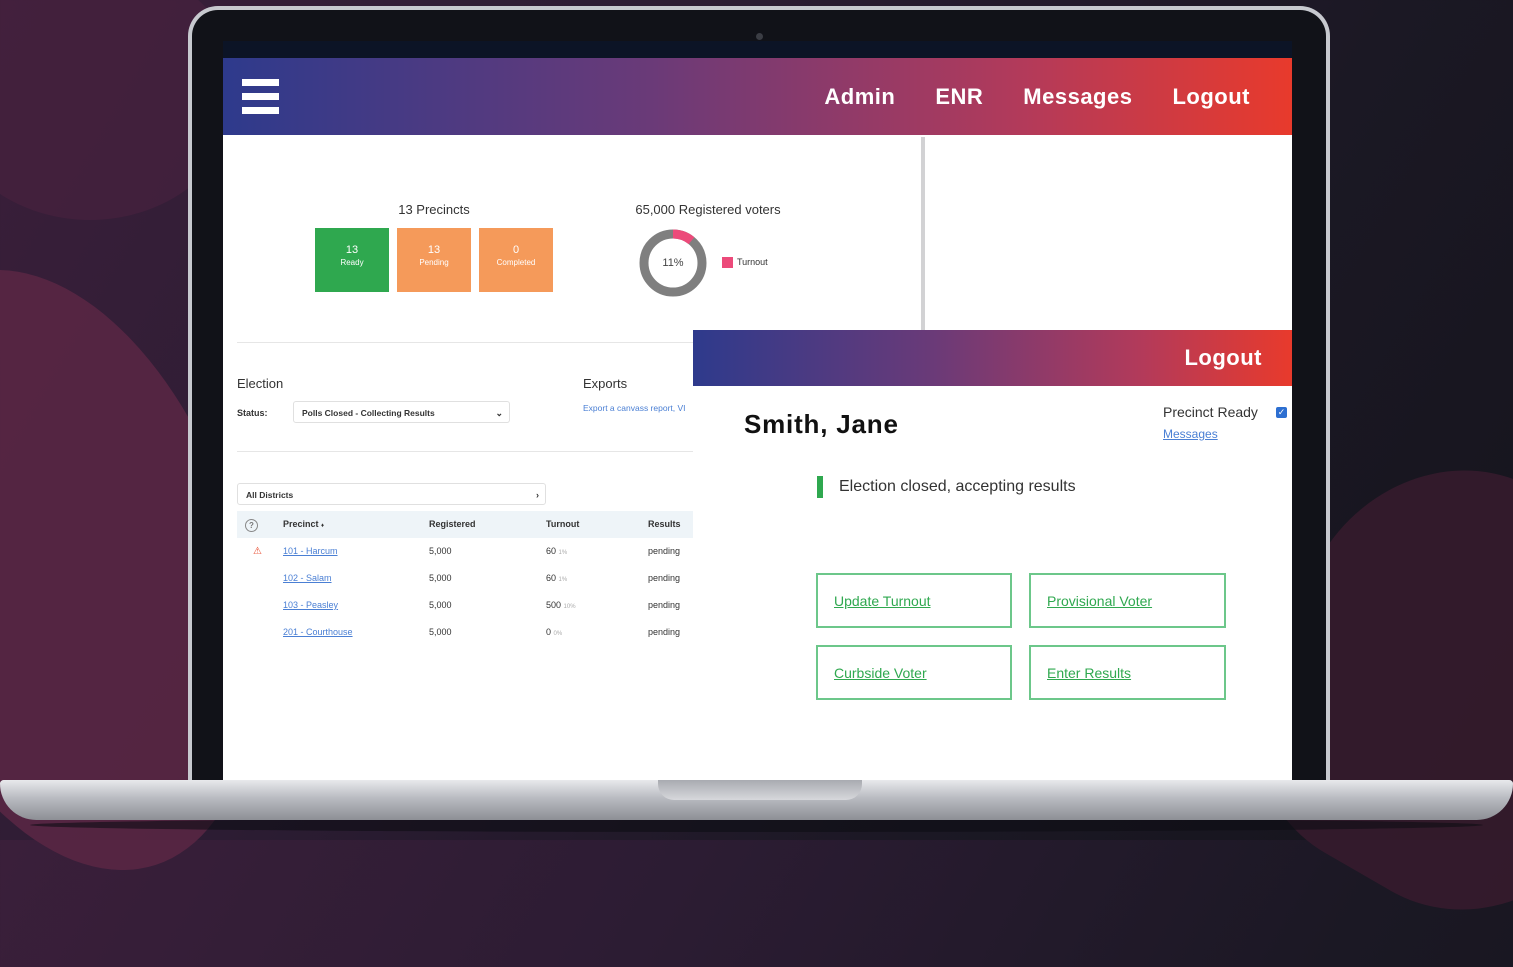  I want to click on status-message: Election closed, accepting results, so click(957, 486).